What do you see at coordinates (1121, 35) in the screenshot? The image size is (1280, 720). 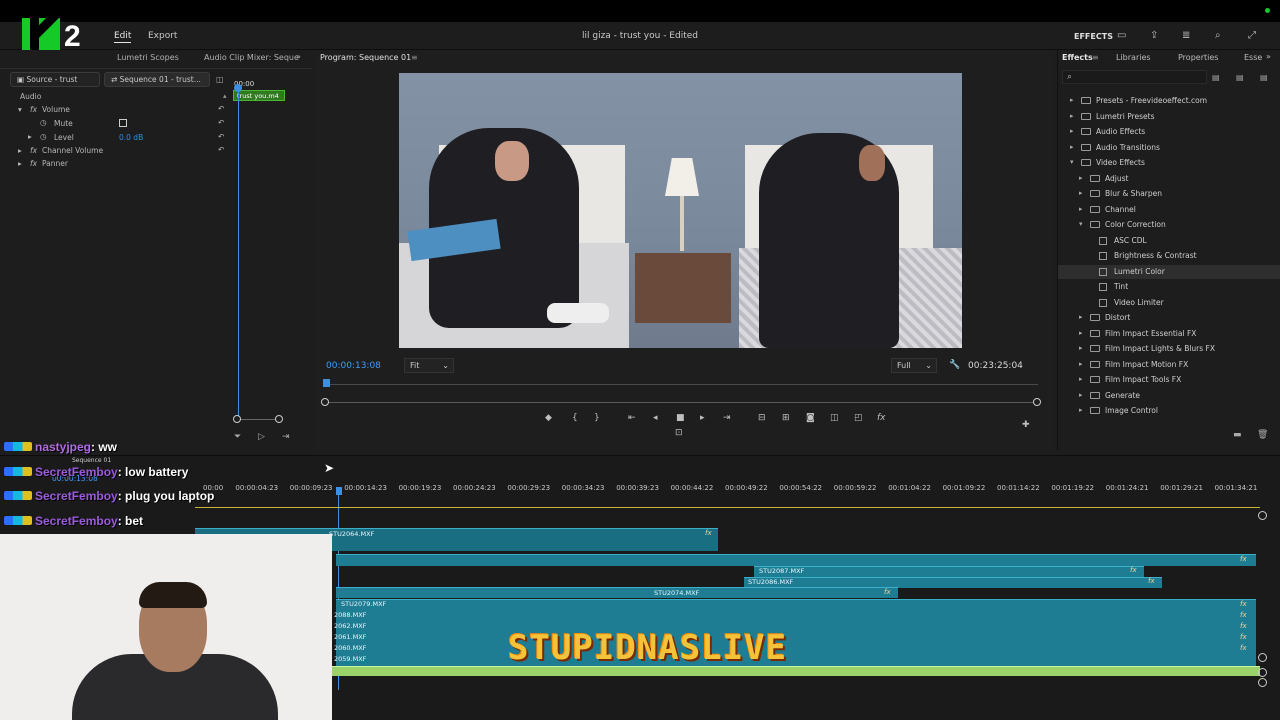 I see `panel-icon: ▭` at bounding box center [1121, 35].